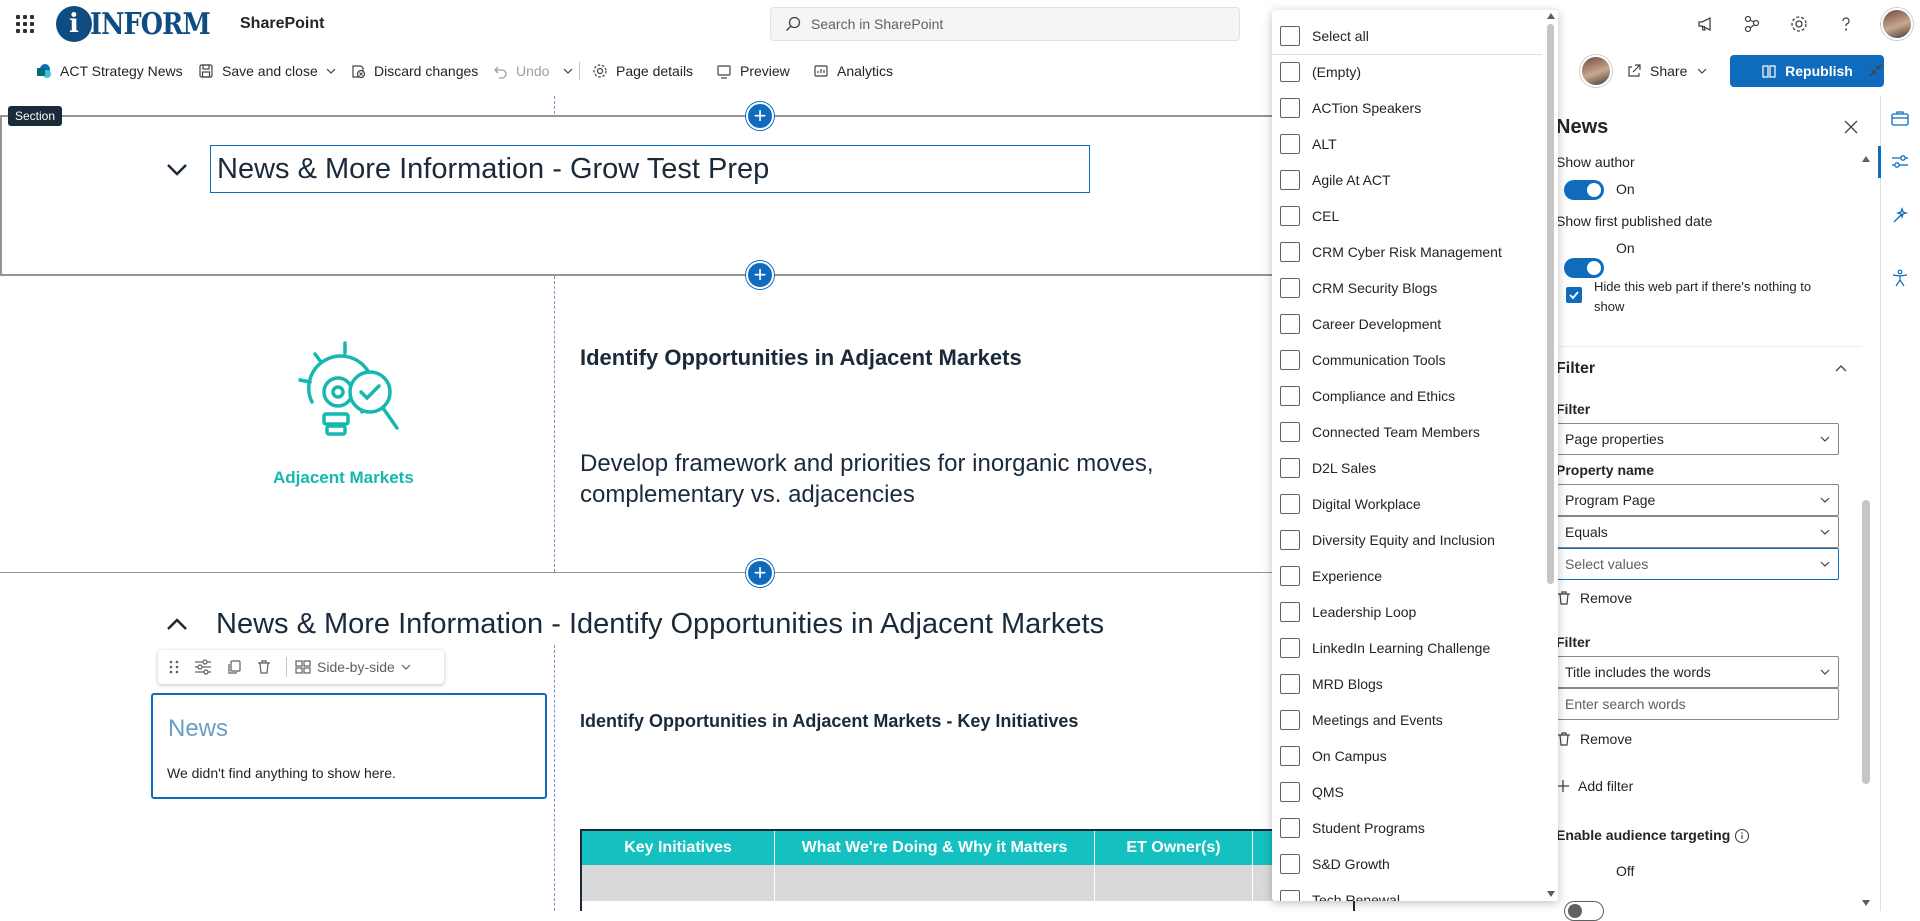 This screenshot has width=1920, height=921. What do you see at coordinates (1340, 893) in the screenshot?
I see `dropdown-option: Tech Renewal` at bounding box center [1340, 893].